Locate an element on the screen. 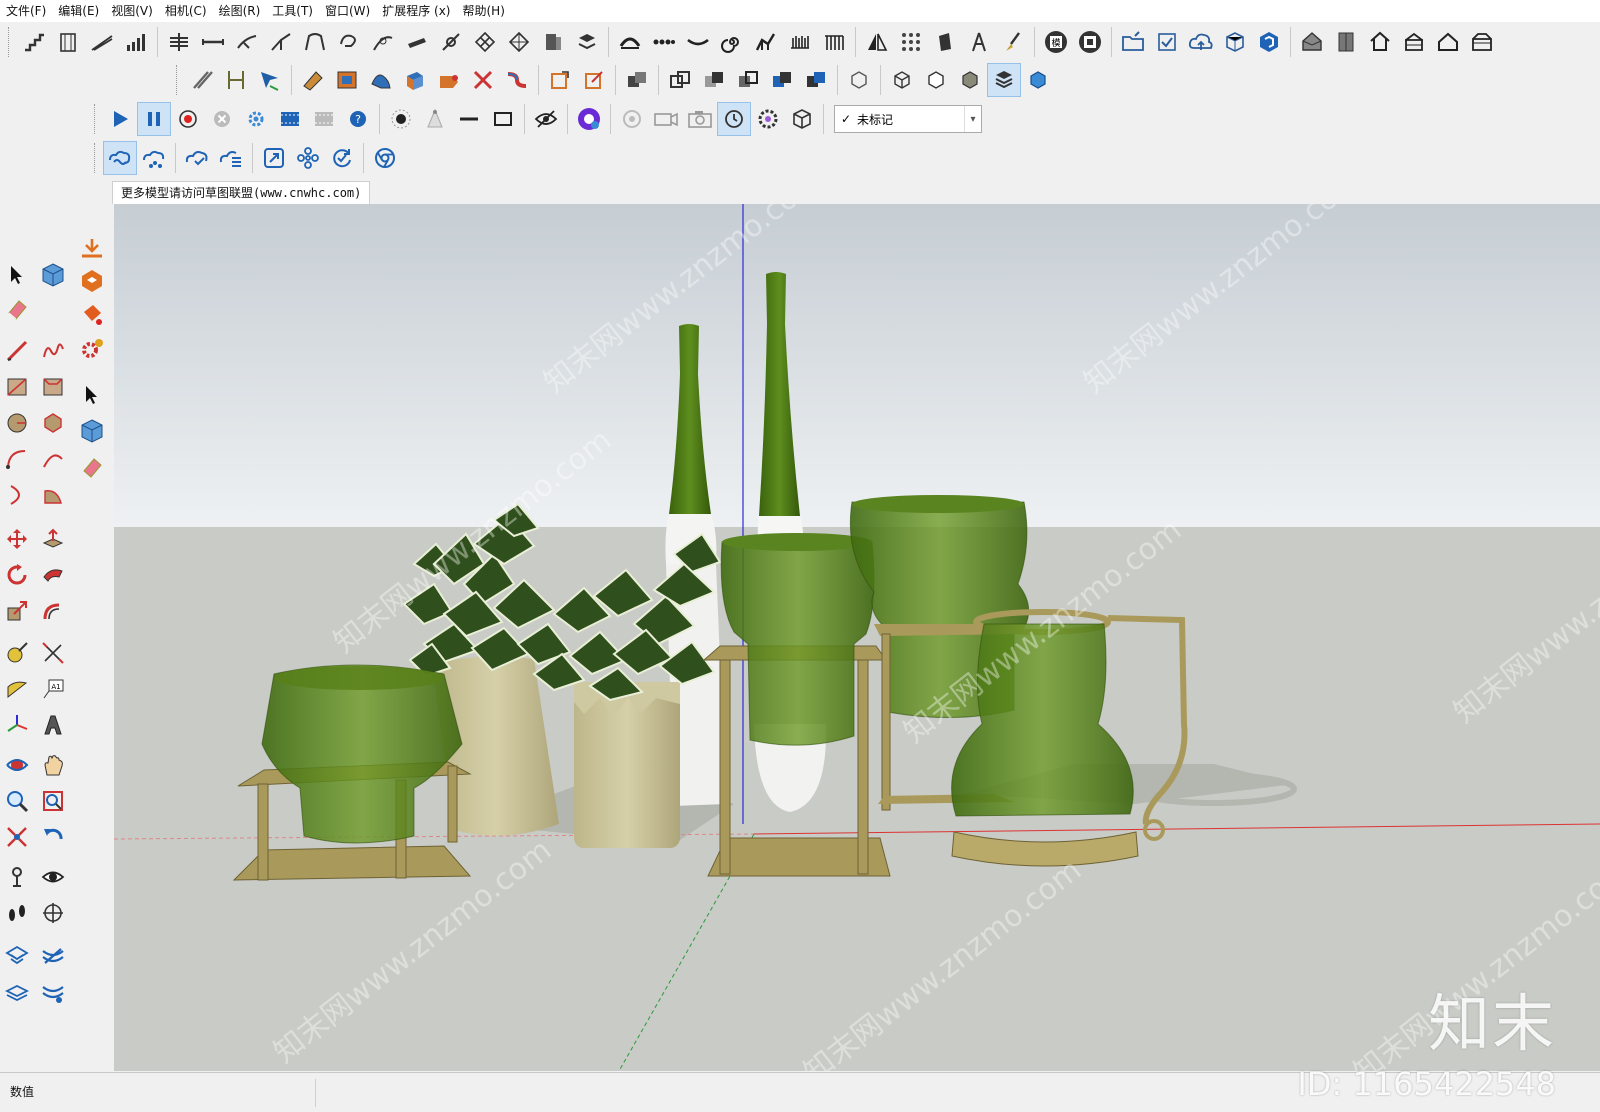 The width and height of the screenshot is (1600, 1112). pencil-line-icon is located at coordinates (17, 351).